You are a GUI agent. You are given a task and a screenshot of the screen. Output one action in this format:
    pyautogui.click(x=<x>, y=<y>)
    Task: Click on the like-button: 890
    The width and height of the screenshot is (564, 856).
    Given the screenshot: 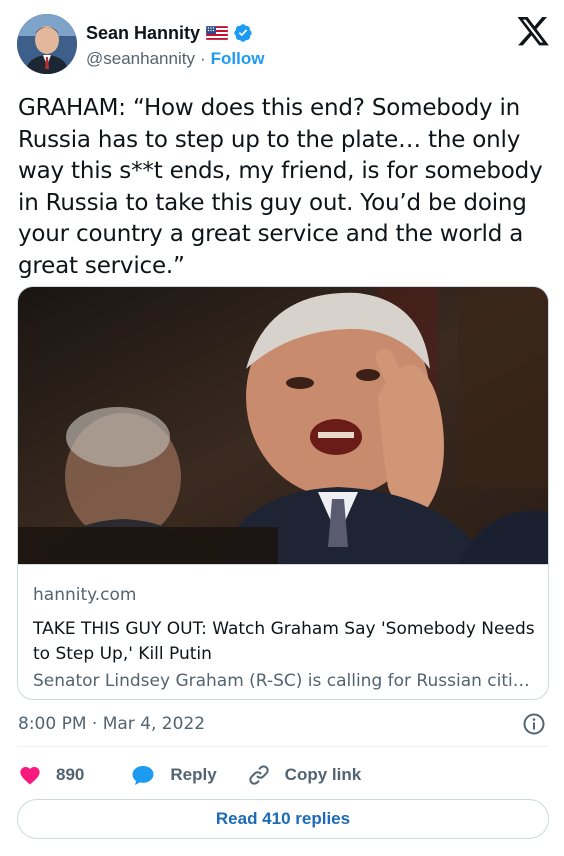 What is the action you would take?
    pyautogui.click(x=51, y=775)
    